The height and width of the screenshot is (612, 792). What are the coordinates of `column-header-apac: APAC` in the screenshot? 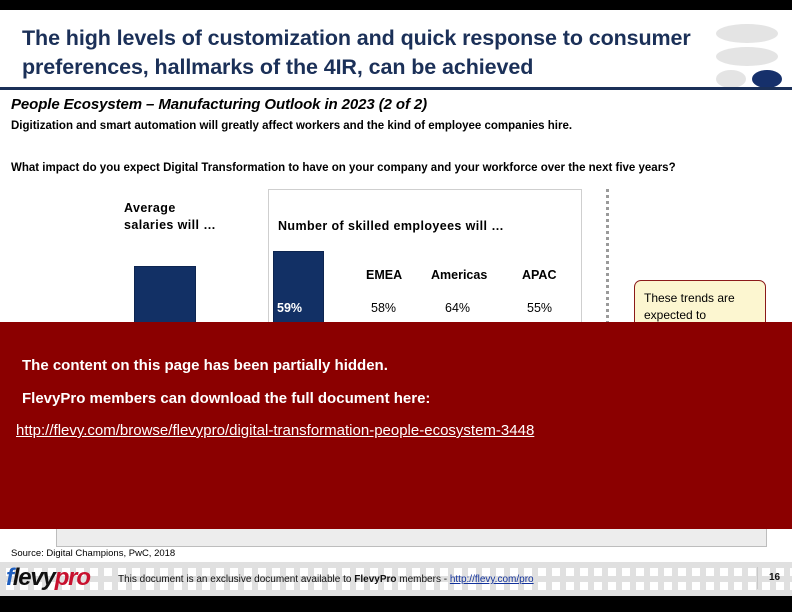 It's located at (539, 275).